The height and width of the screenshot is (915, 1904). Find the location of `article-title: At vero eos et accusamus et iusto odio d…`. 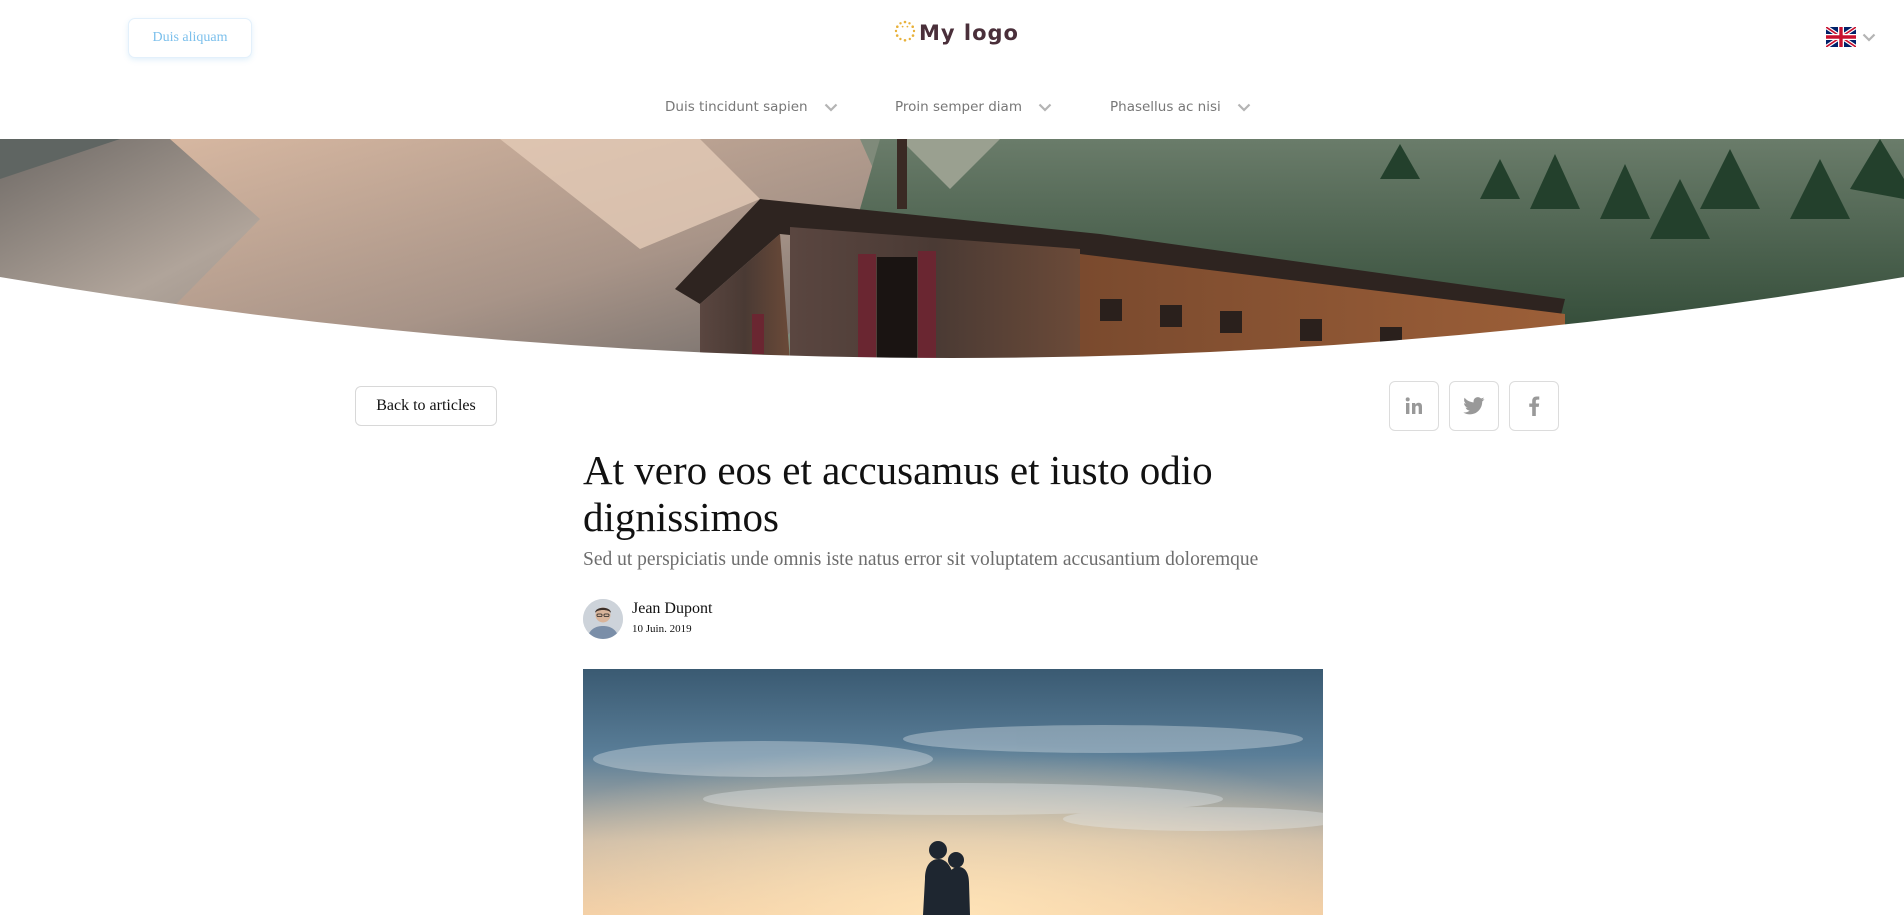

article-title: At vero eos et accusamus et iusto odio d… is located at coordinates (898, 493).